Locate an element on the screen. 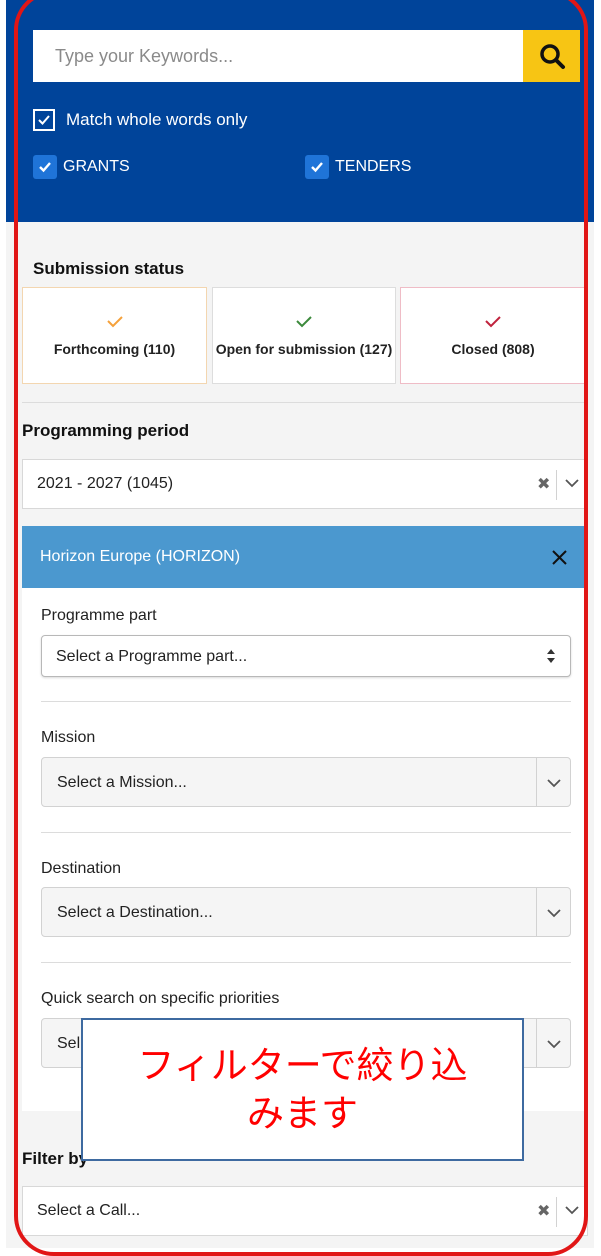  quick-search-placeholder: Sel is located at coordinates (69, 1043).